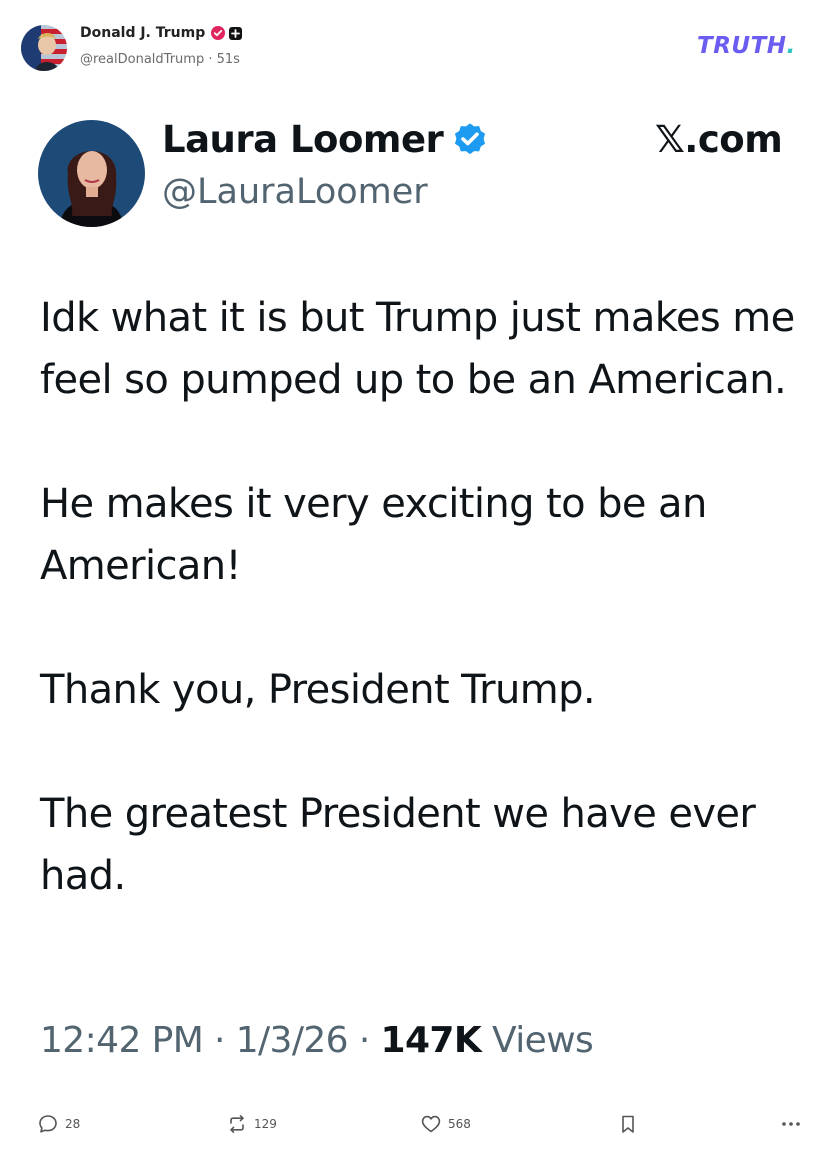  I want to click on retruth-button: 129, so click(251, 1124).